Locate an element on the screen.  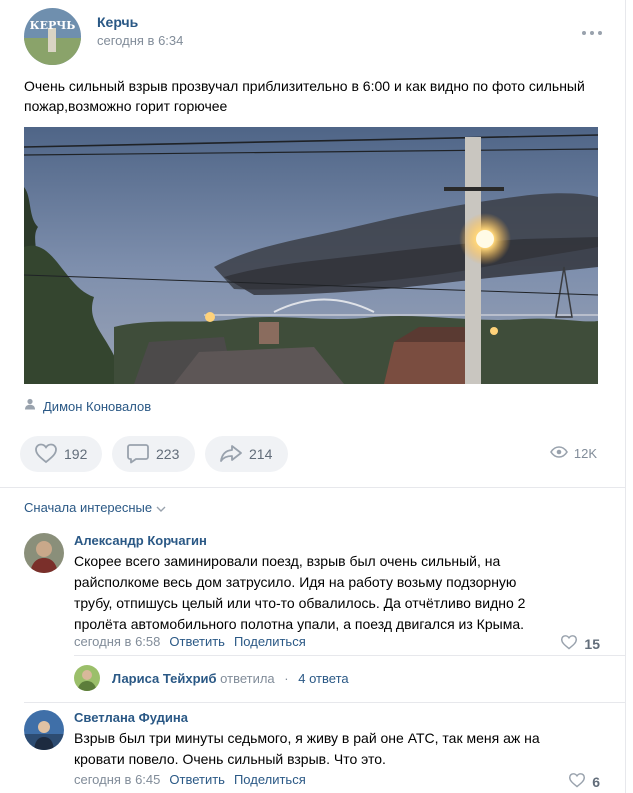
post-actions: 192 223 214 is located at coordinates (154, 454).